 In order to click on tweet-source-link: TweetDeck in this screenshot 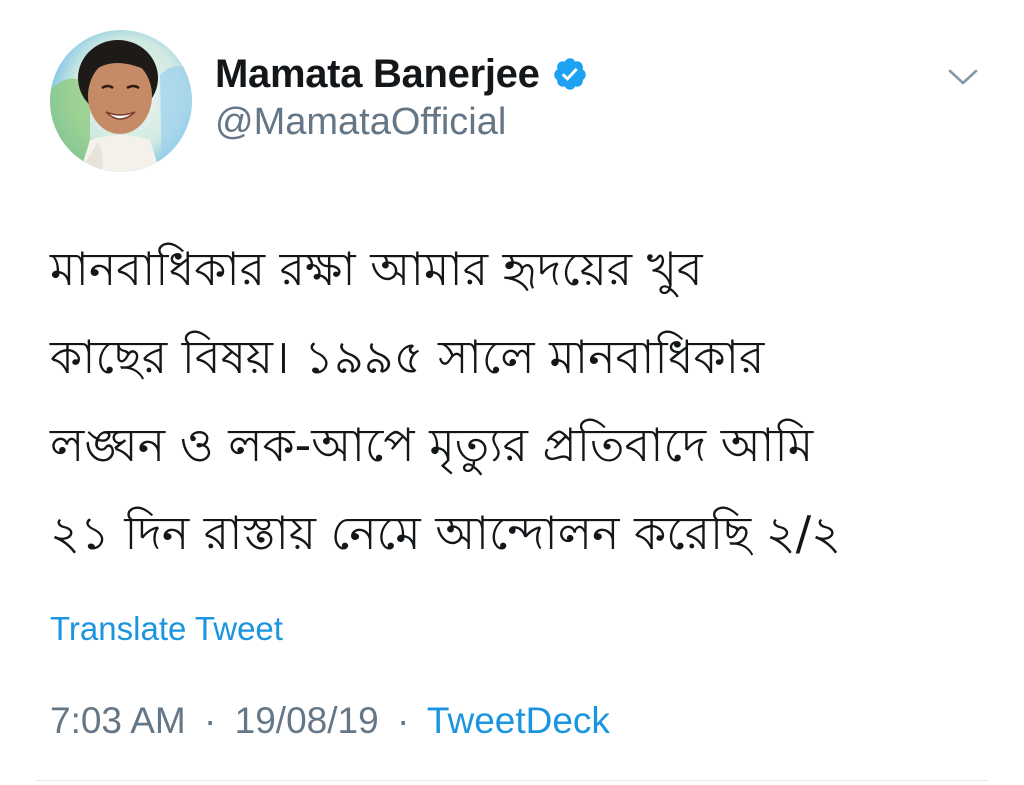, I will do `click(518, 720)`.